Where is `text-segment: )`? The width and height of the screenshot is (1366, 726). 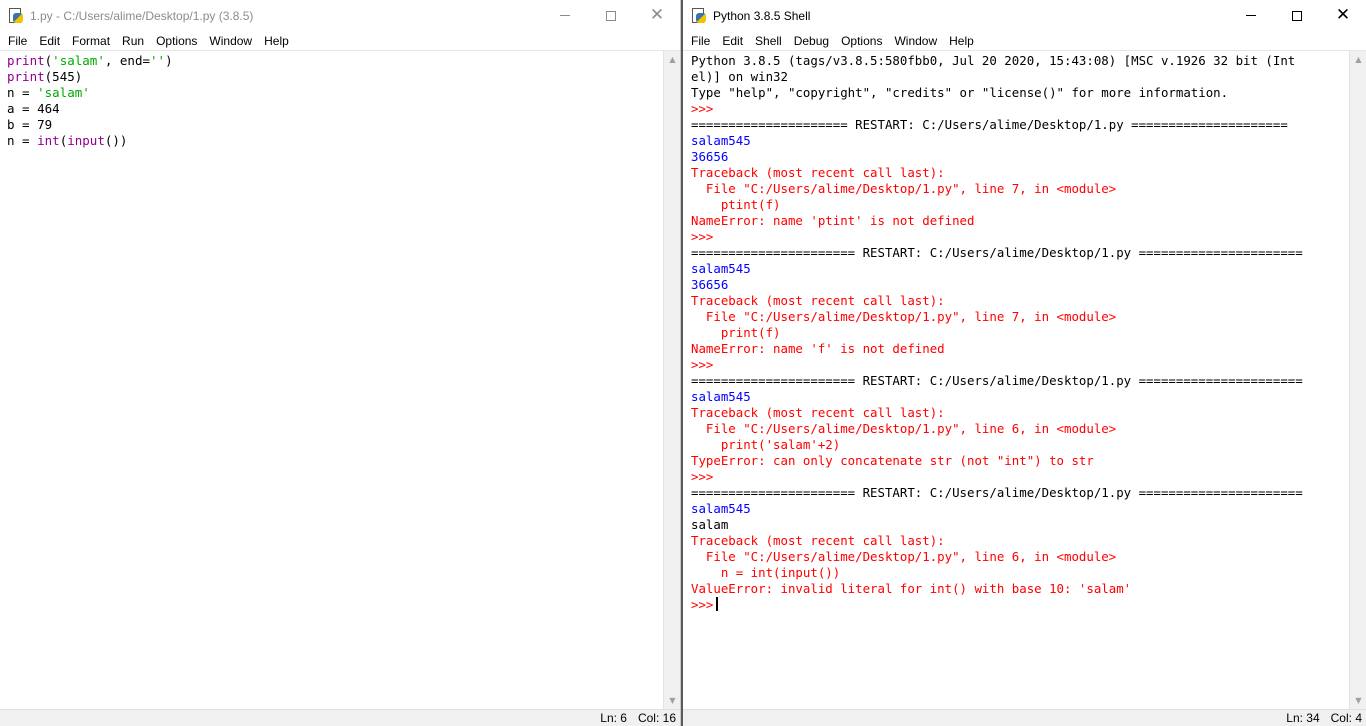 text-segment: ) is located at coordinates (169, 60).